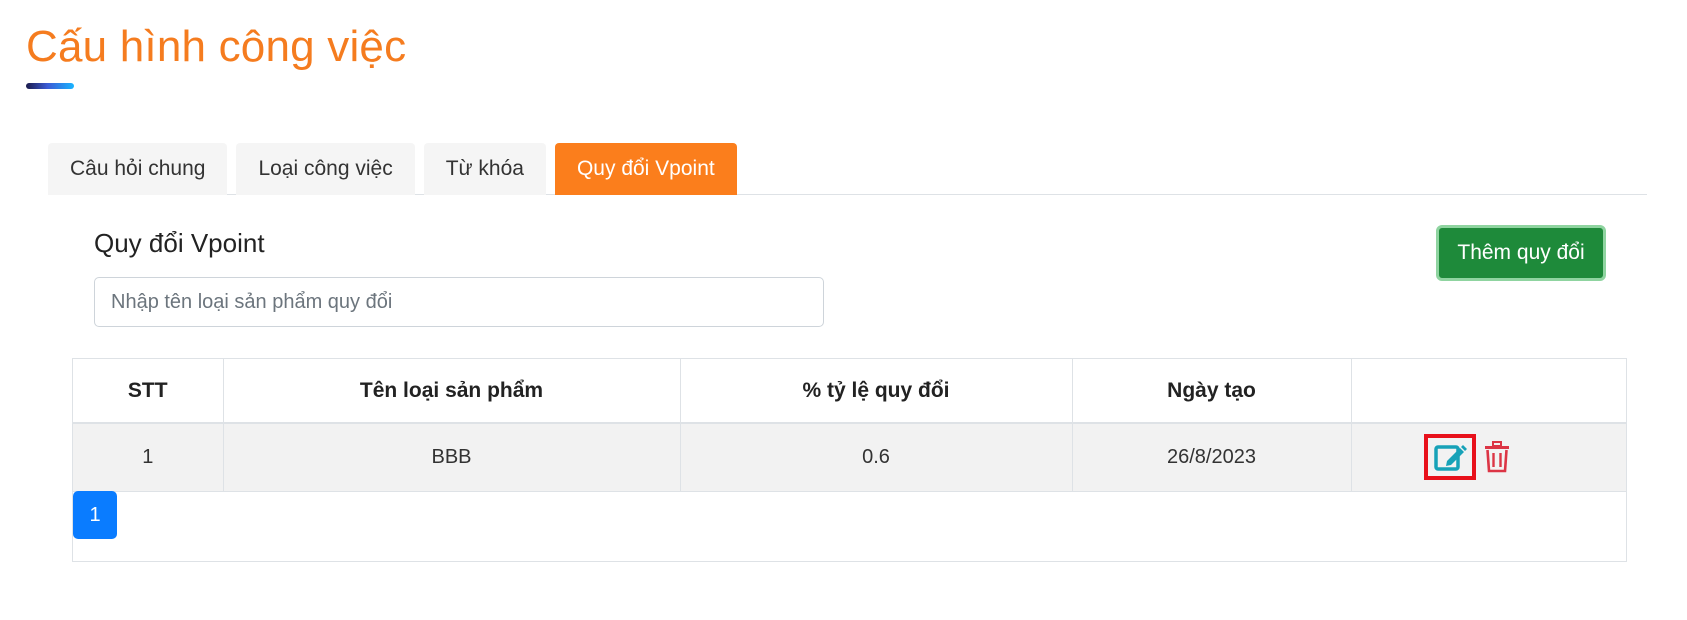  I want to click on tab-general-questions: Câu hỏi chung, so click(138, 169).